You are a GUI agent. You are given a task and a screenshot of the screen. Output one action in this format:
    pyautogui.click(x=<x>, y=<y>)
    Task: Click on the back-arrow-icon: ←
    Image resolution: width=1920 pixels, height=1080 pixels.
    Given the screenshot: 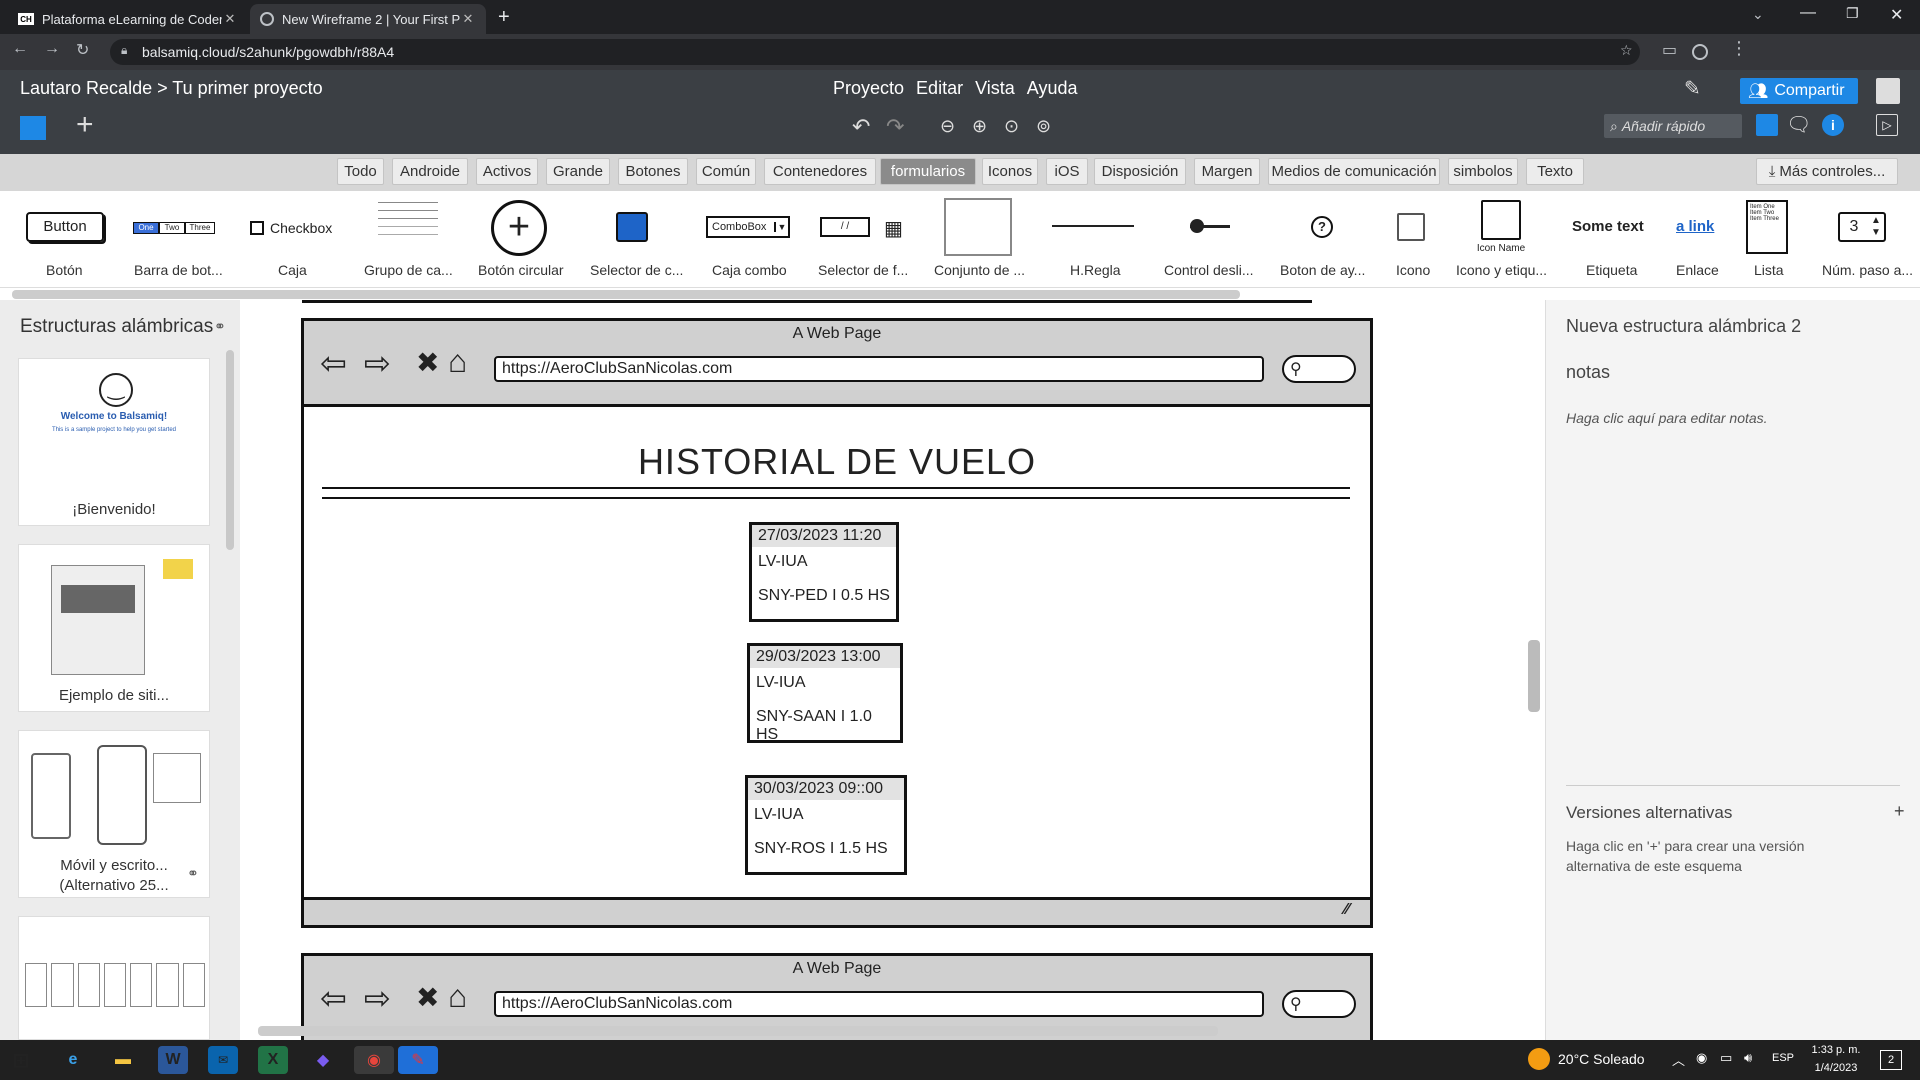 What is the action you would take?
    pyautogui.click(x=20, y=49)
    